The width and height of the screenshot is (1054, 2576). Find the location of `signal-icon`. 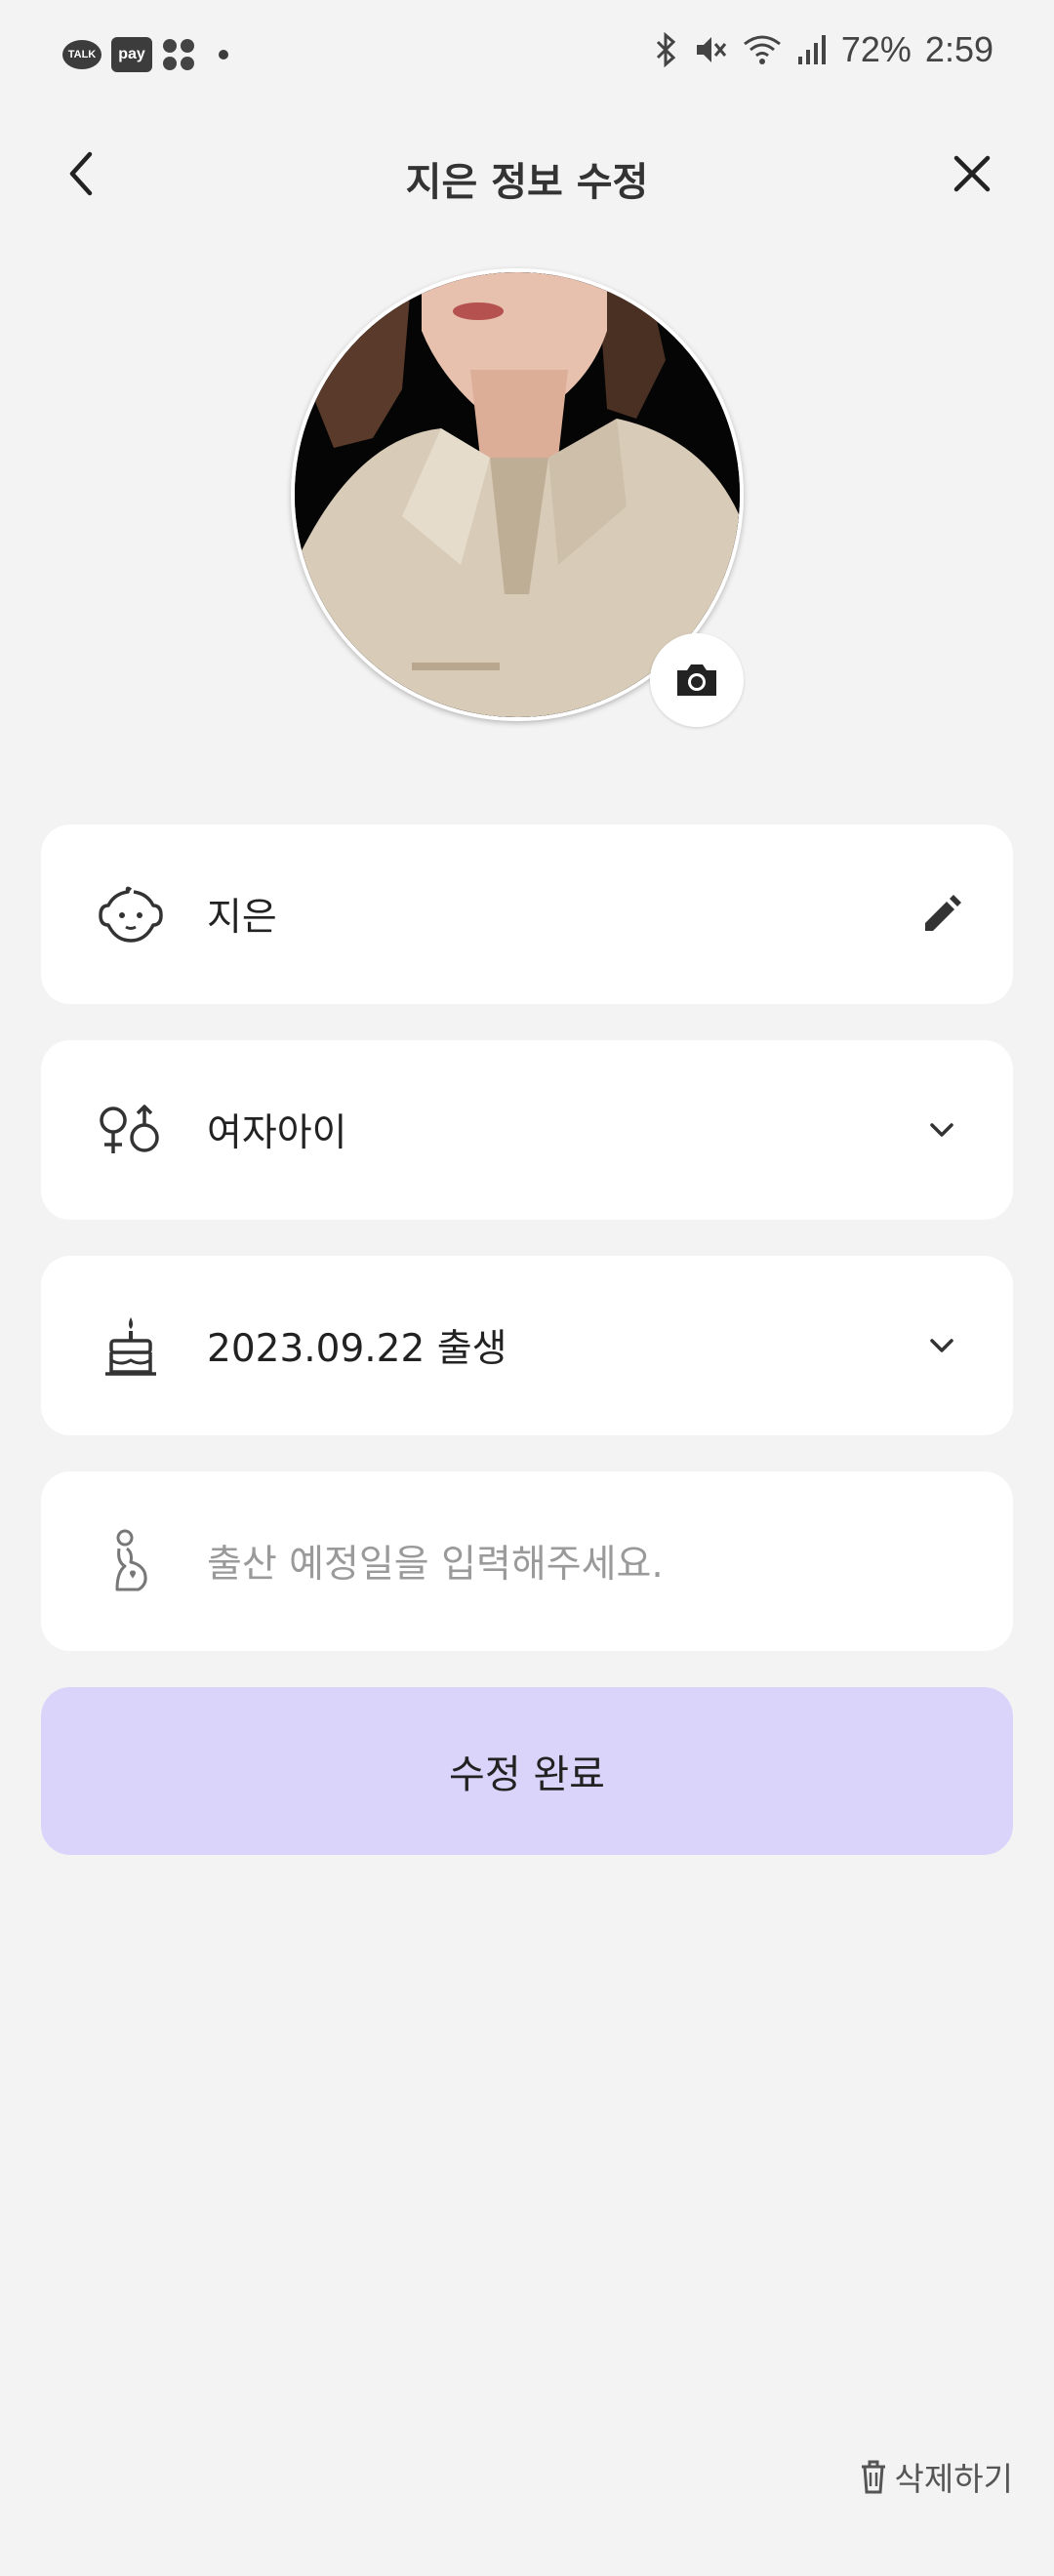

signal-icon is located at coordinates (811, 49).